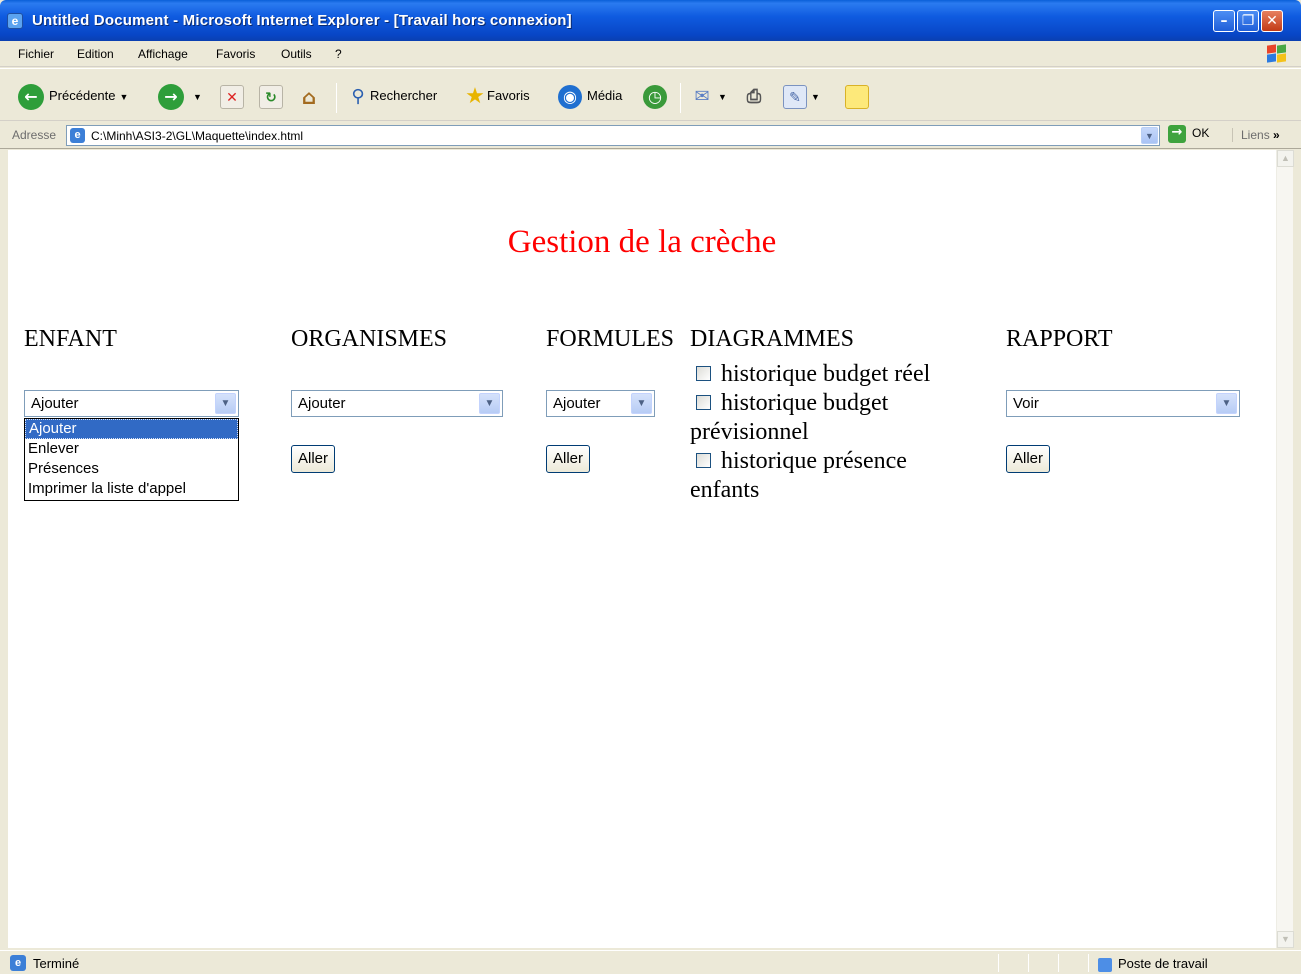 The height and width of the screenshot is (974, 1301). I want to click on go-button: → OK, so click(1188, 134).